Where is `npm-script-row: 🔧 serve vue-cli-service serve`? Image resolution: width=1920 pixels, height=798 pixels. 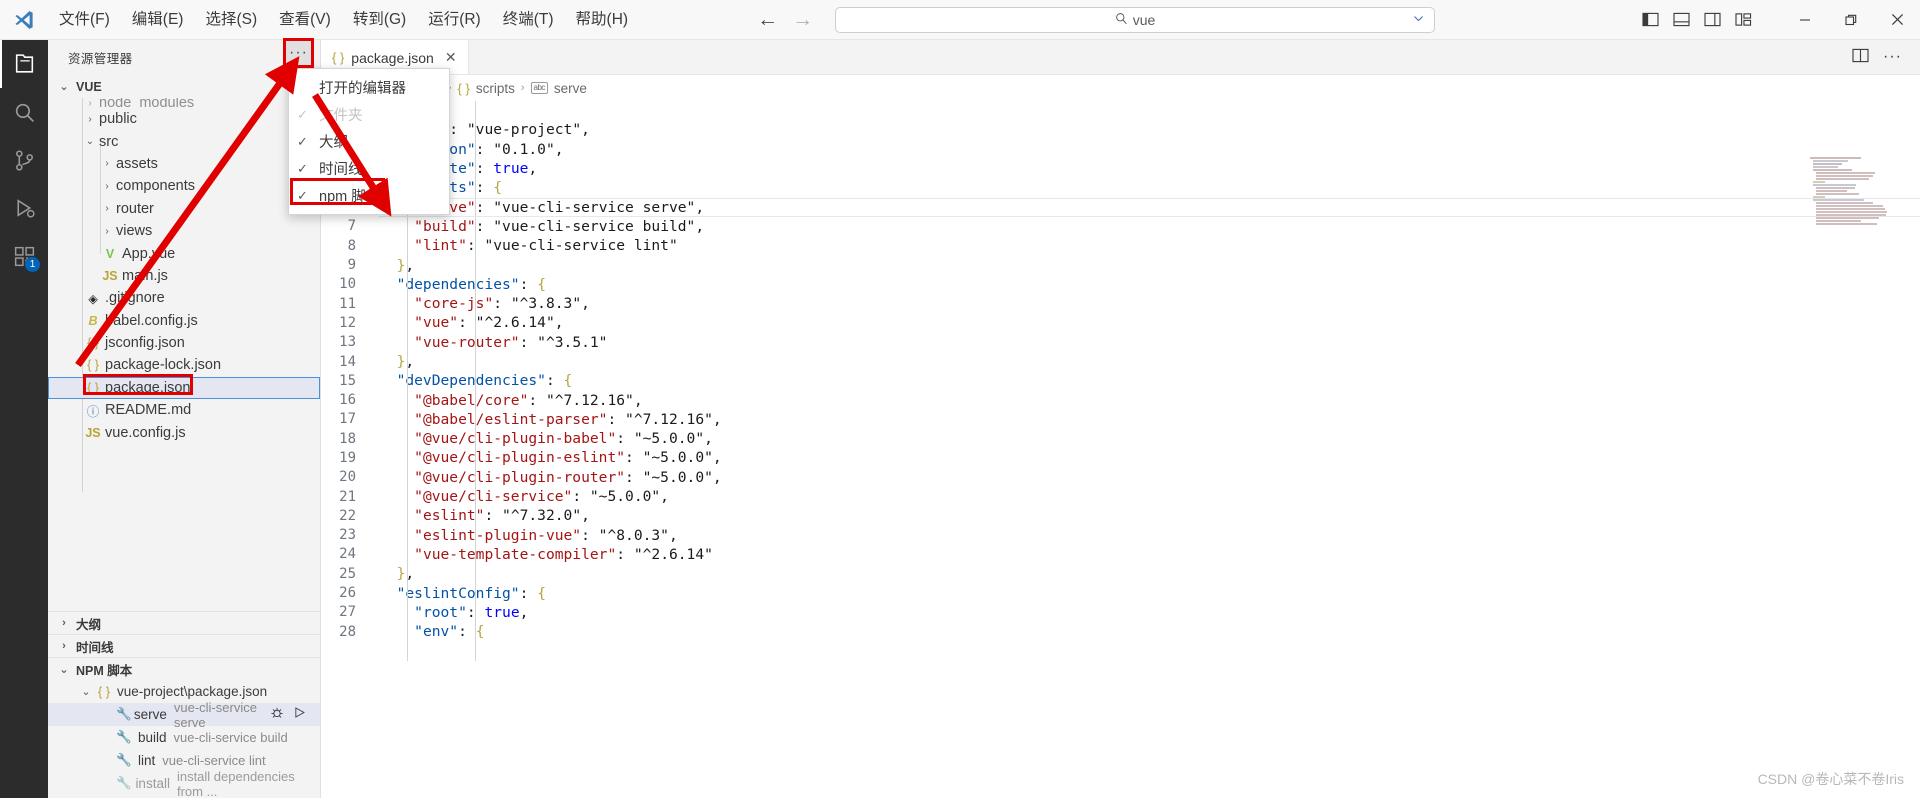 npm-script-row: 🔧 serve vue-cli-service serve is located at coordinates (184, 715).